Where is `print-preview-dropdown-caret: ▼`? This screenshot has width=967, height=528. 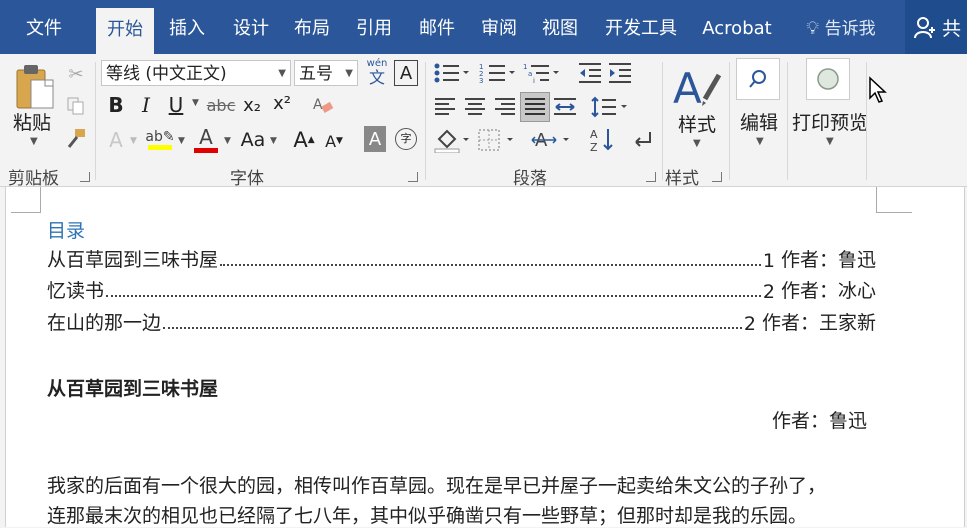
print-preview-dropdown-caret: ▼ is located at coordinates (830, 141).